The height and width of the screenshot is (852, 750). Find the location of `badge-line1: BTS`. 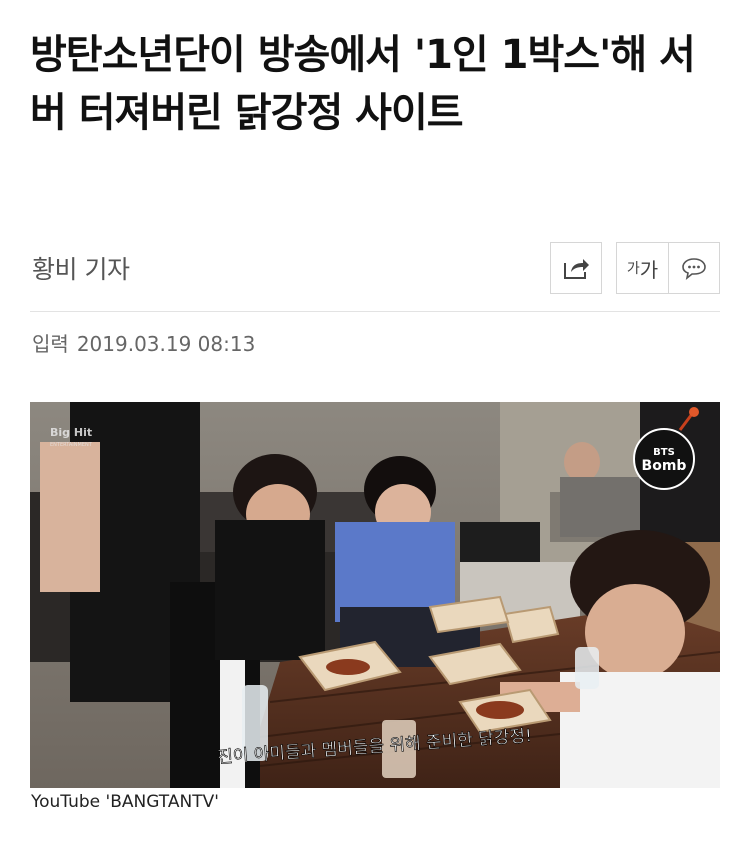

badge-line1: BTS is located at coordinates (664, 452).